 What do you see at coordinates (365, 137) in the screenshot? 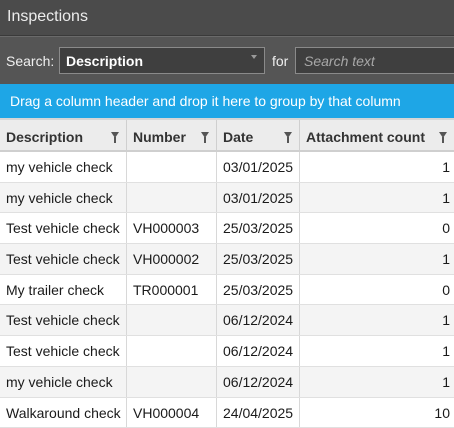
I see `column-header-label: Attachment count` at bounding box center [365, 137].